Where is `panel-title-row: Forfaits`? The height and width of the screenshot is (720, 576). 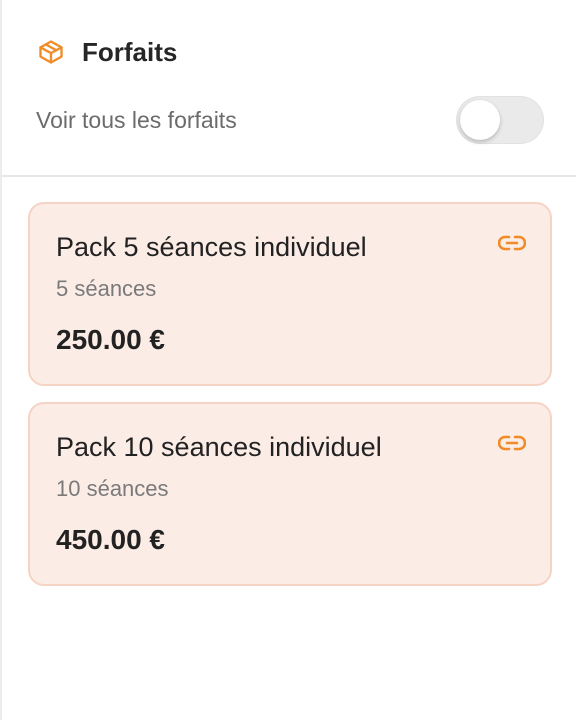
panel-title-row: Forfaits is located at coordinates (106, 52).